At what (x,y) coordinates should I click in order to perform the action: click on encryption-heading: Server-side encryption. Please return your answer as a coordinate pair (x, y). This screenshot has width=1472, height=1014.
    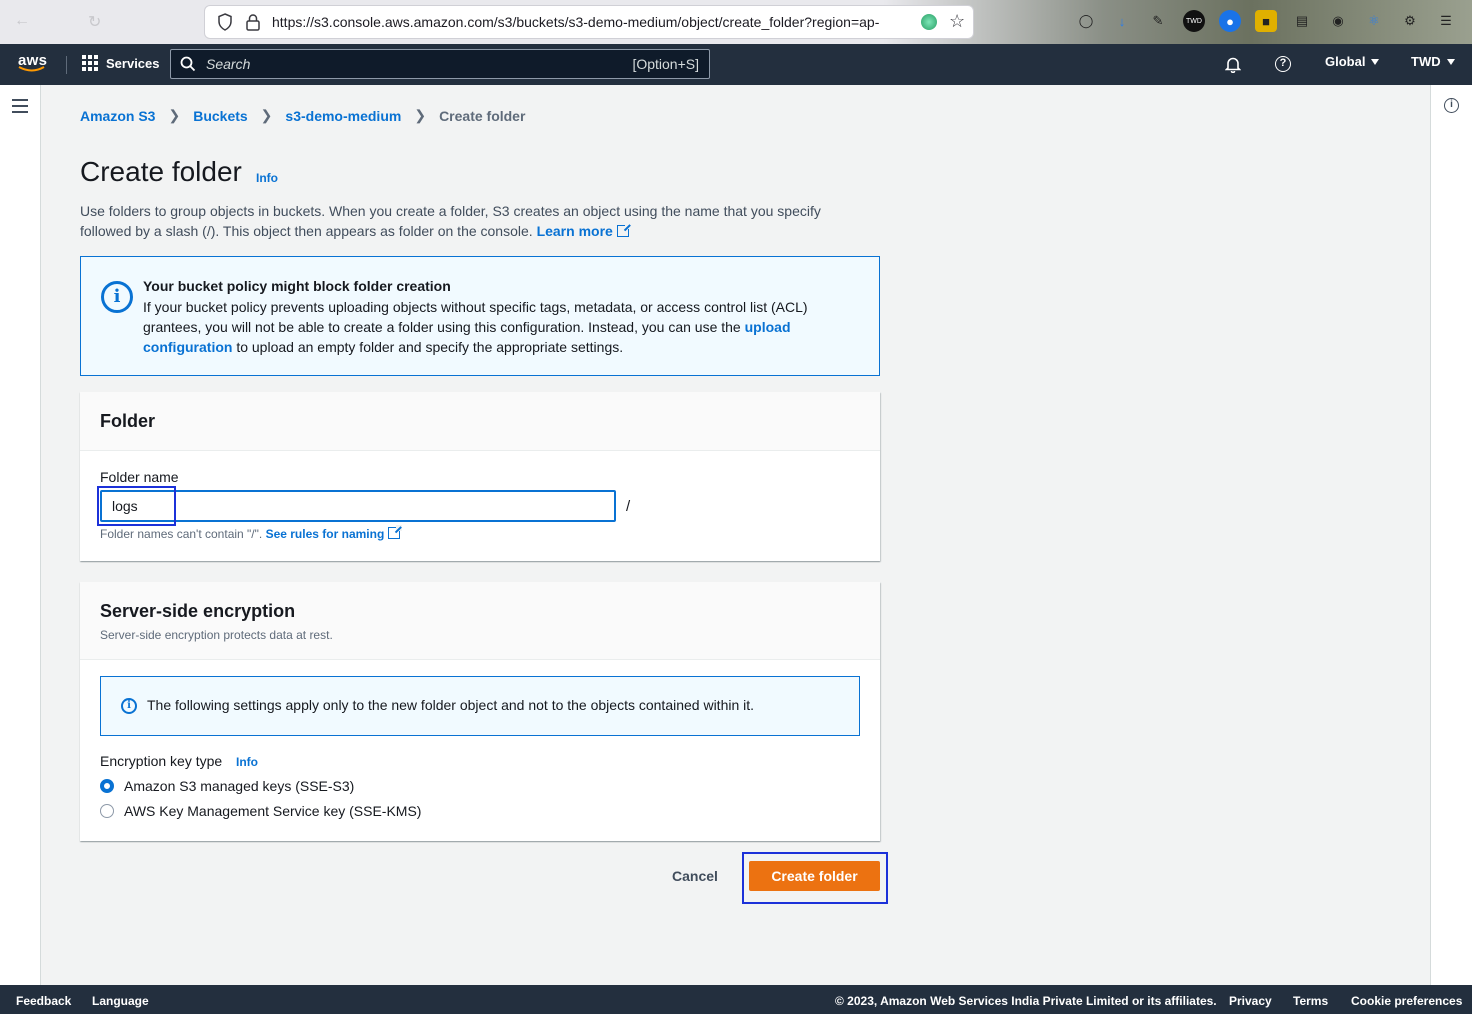
    Looking at the image, I should click on (198, 611).